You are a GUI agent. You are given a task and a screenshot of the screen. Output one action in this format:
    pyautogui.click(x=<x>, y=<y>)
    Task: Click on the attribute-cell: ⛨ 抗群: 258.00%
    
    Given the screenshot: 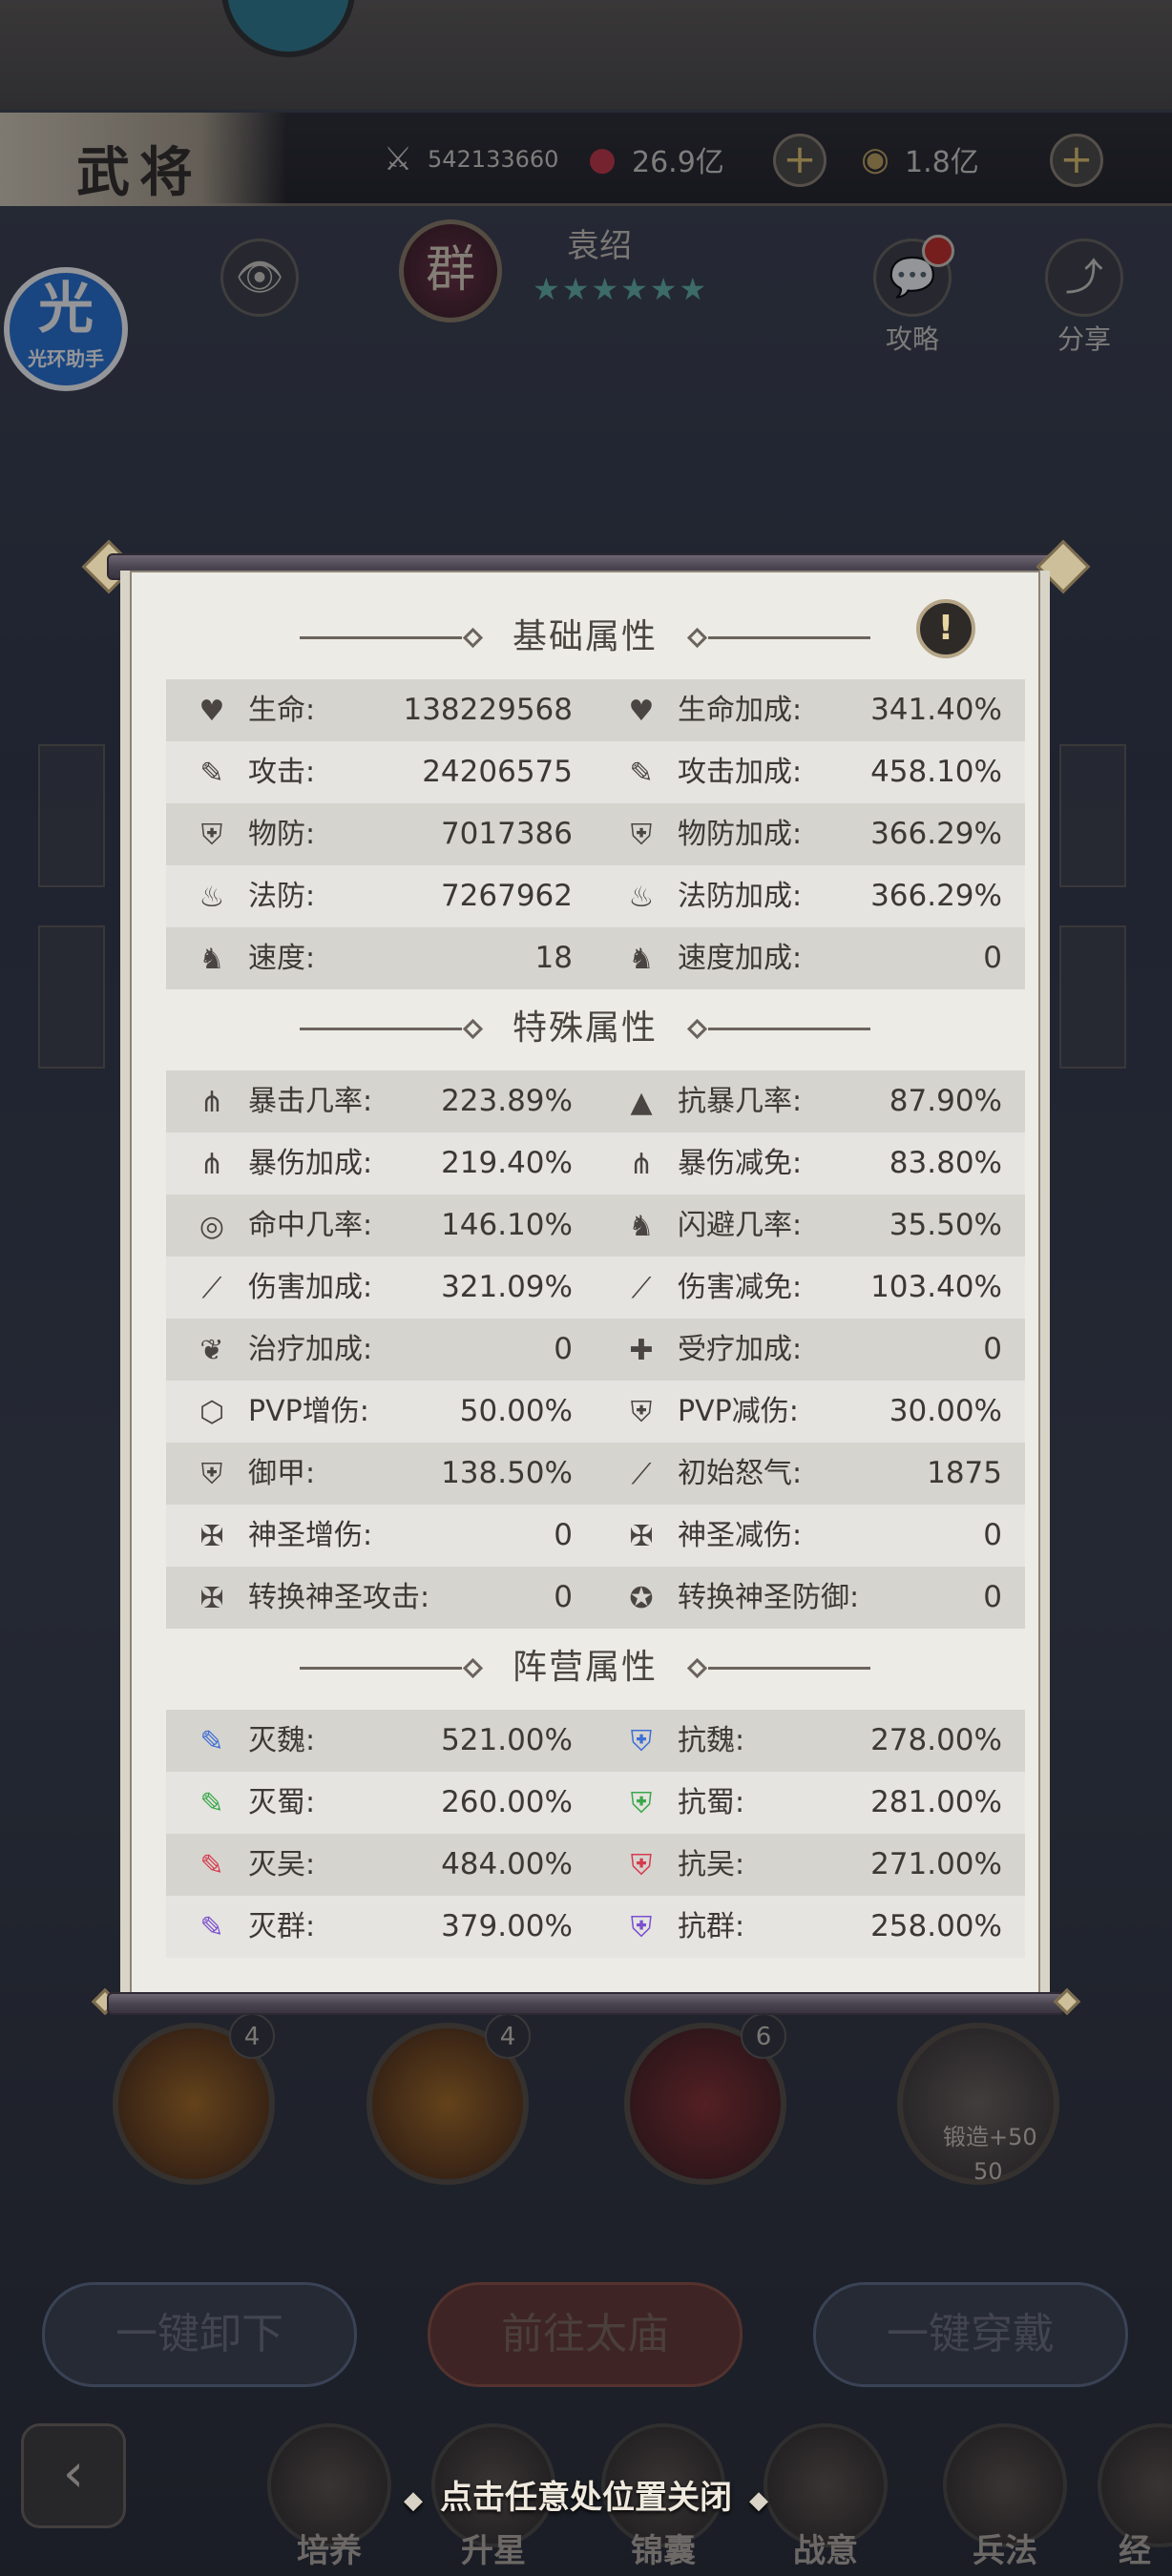 What is the action you would take?
    pyautogui.click(x=810, y=1927)
    